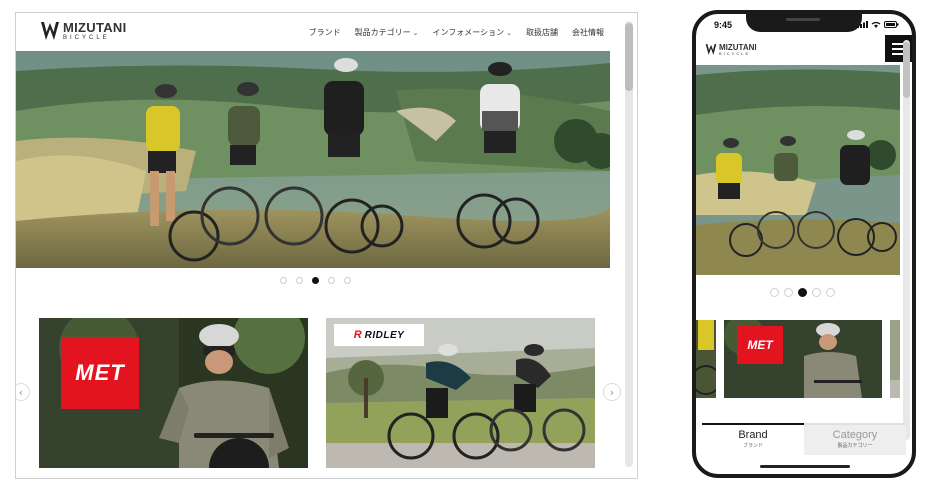 This screenshot has height=496, width=935. I want to click on status-icons, so click(878, 24).